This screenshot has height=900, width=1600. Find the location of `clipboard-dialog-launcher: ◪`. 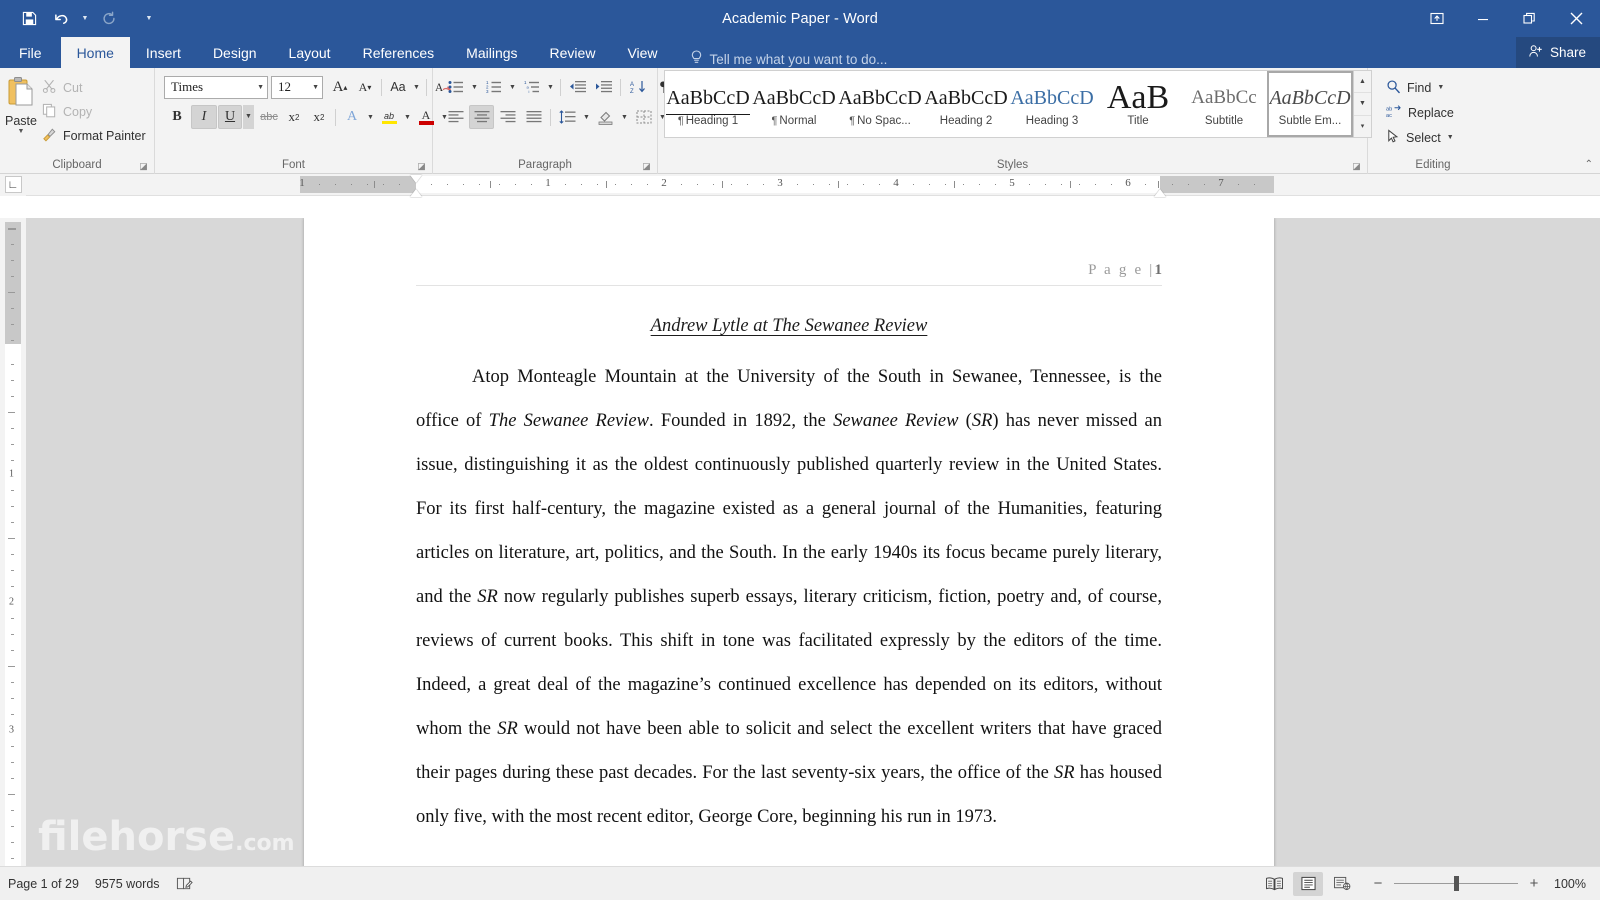

clipboard-dialog-launcher: ◪ is located at coordinates (143, 166).